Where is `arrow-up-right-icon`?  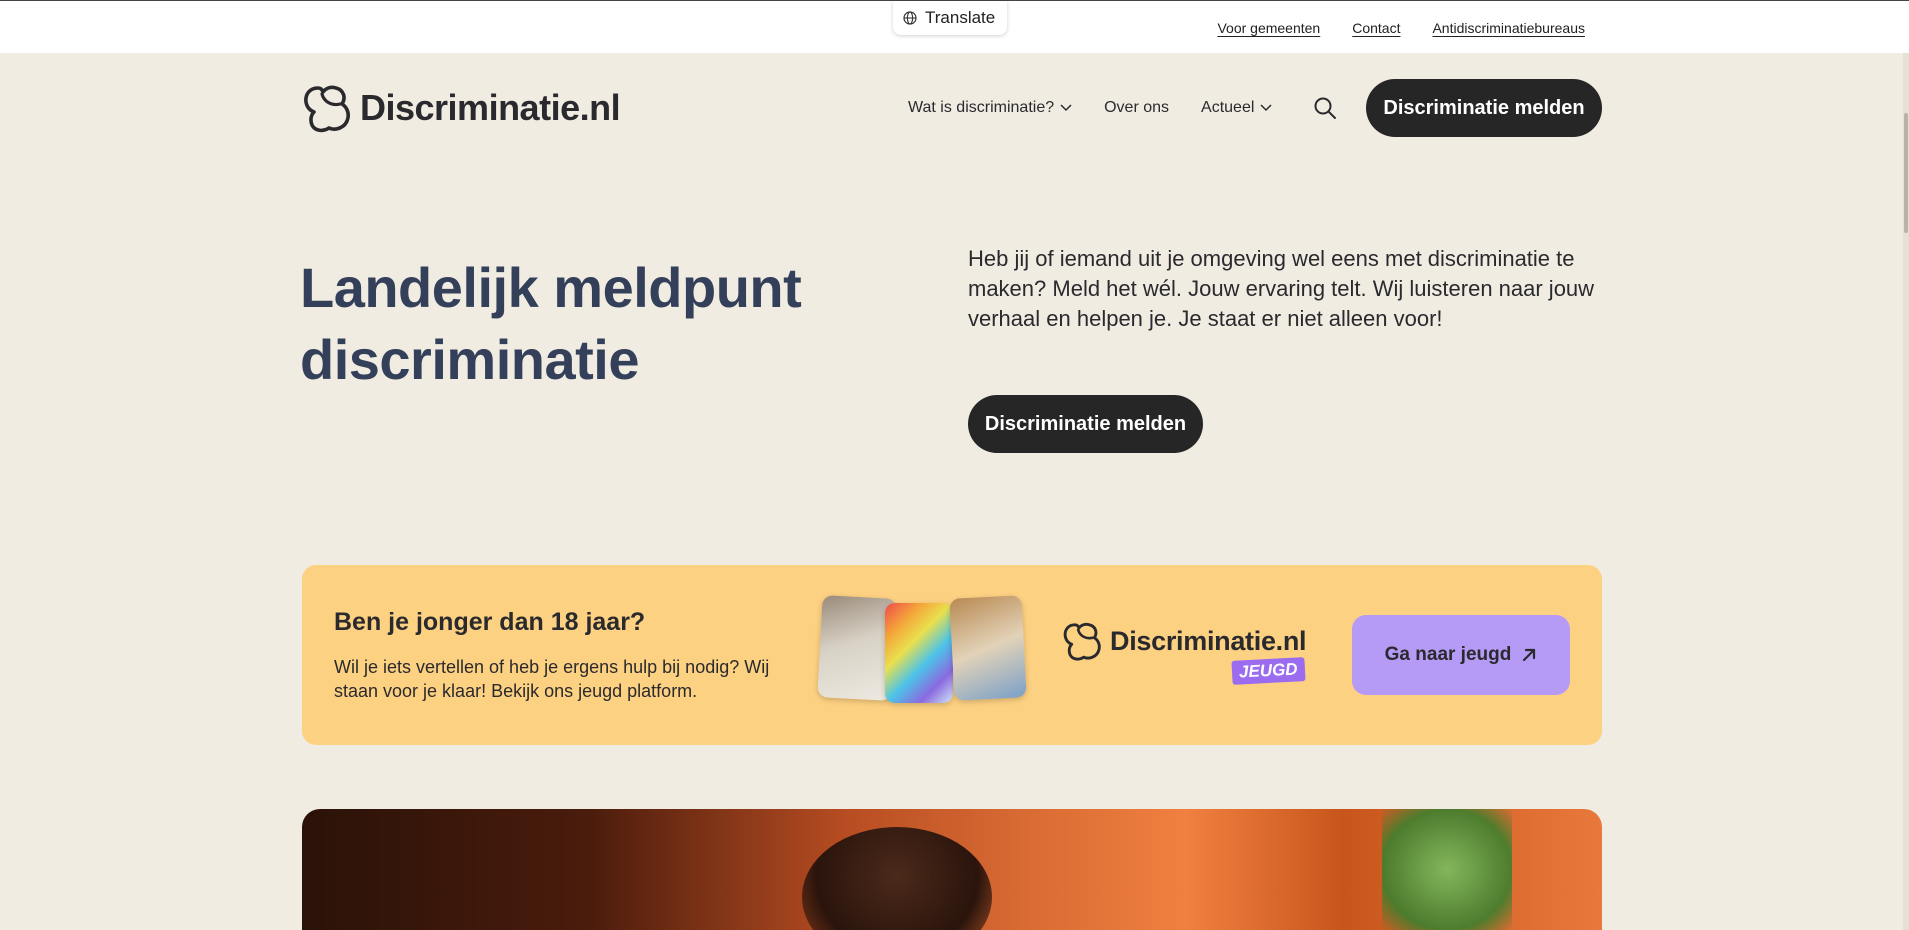
arrow-up-right-icon is located at coordinates (1529, 655).